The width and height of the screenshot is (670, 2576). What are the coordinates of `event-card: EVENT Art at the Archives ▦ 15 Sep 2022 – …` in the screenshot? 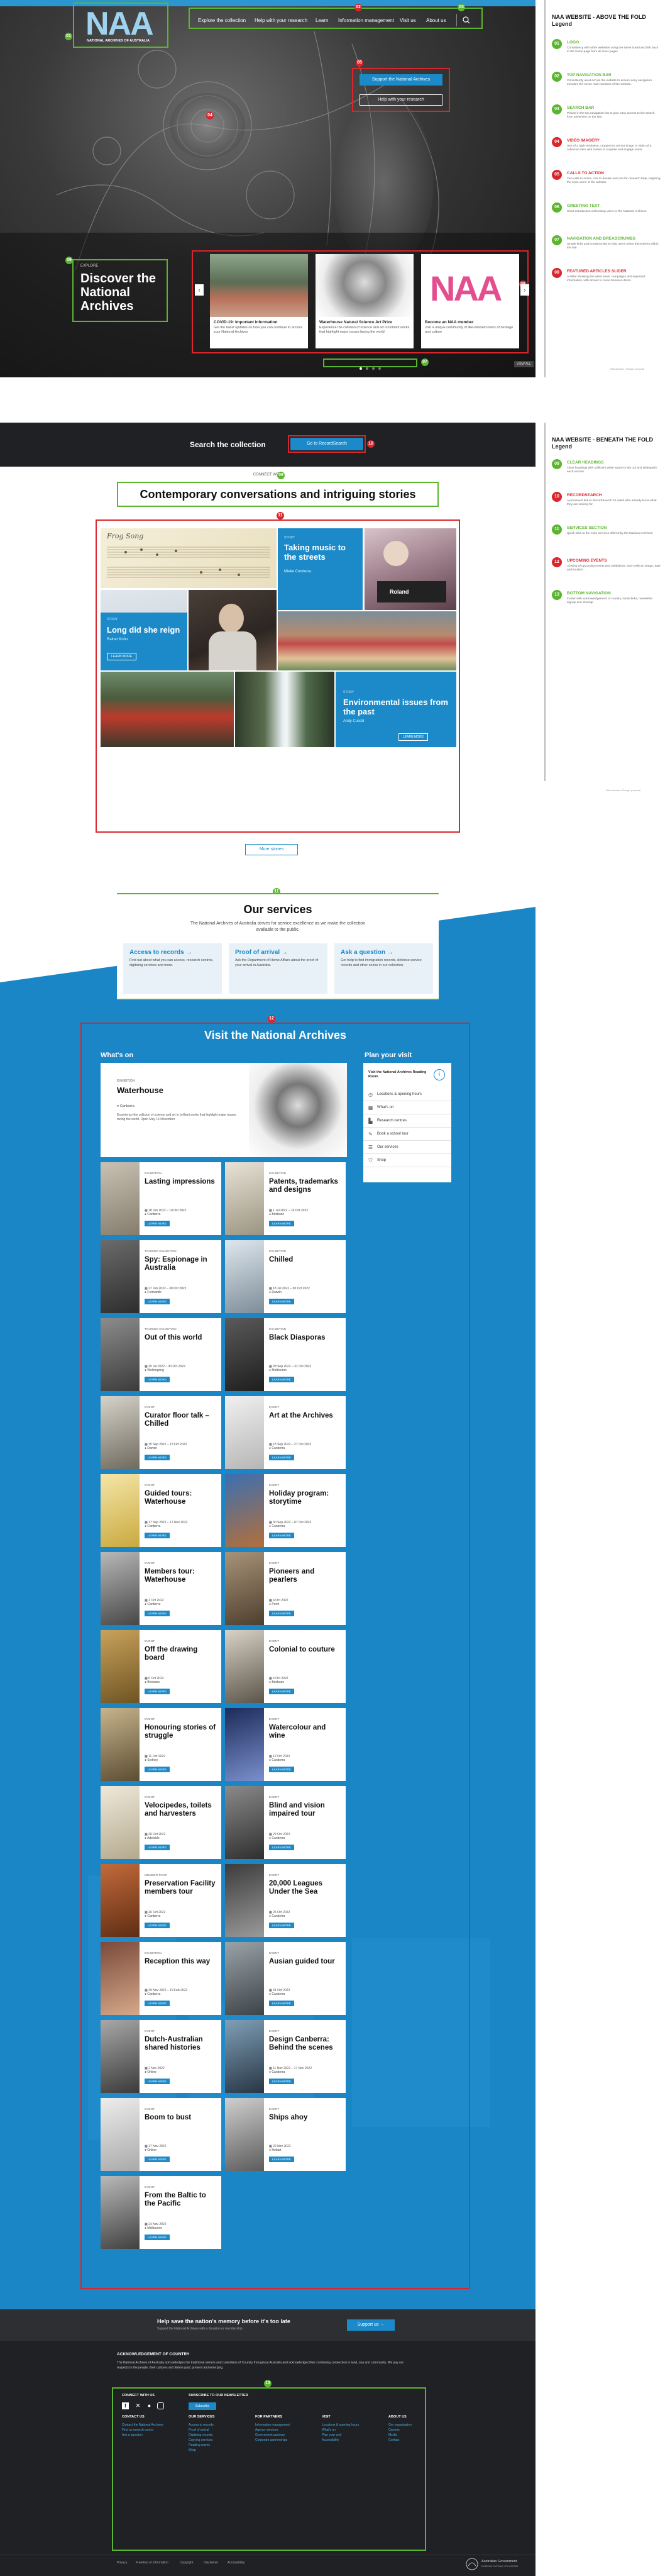 It's located at (285, 1432).